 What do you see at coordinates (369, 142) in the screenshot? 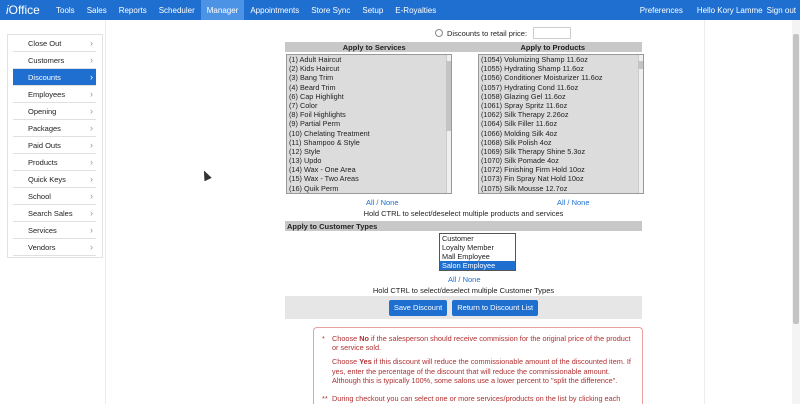
I see `services-option: (11) Shampoo & Style` at bounding box center [369, 142].